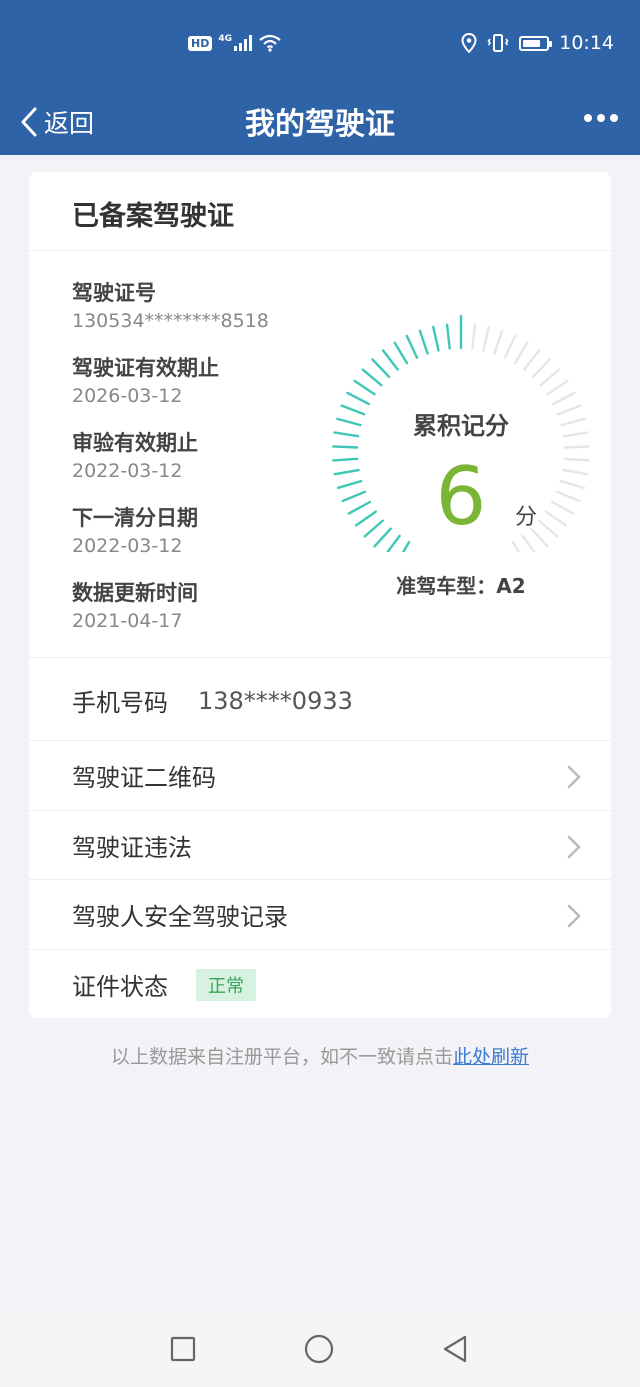 This screenshot has width=640, height=1387. I want to click on license-qrcode-row: 驾驶证二维码, so click(320, 775).